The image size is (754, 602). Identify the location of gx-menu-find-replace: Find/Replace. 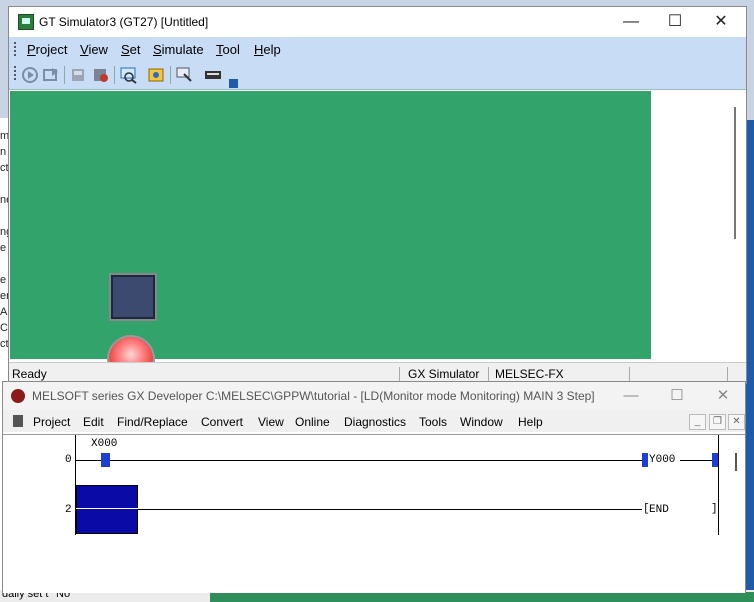
(152, 422).